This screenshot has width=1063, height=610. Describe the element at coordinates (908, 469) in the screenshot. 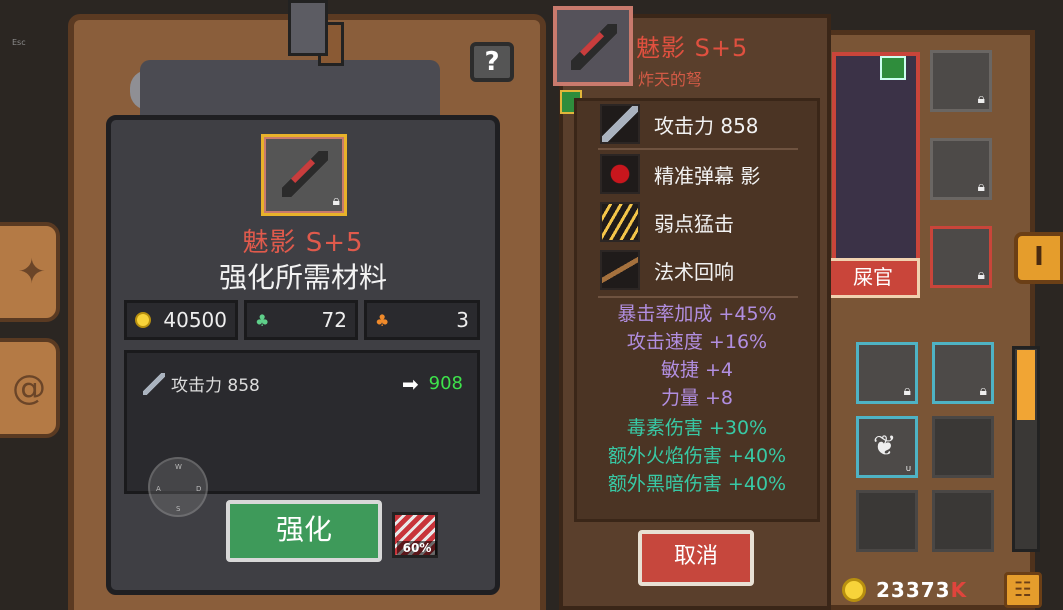

I see `slot-tag: U` at that location.